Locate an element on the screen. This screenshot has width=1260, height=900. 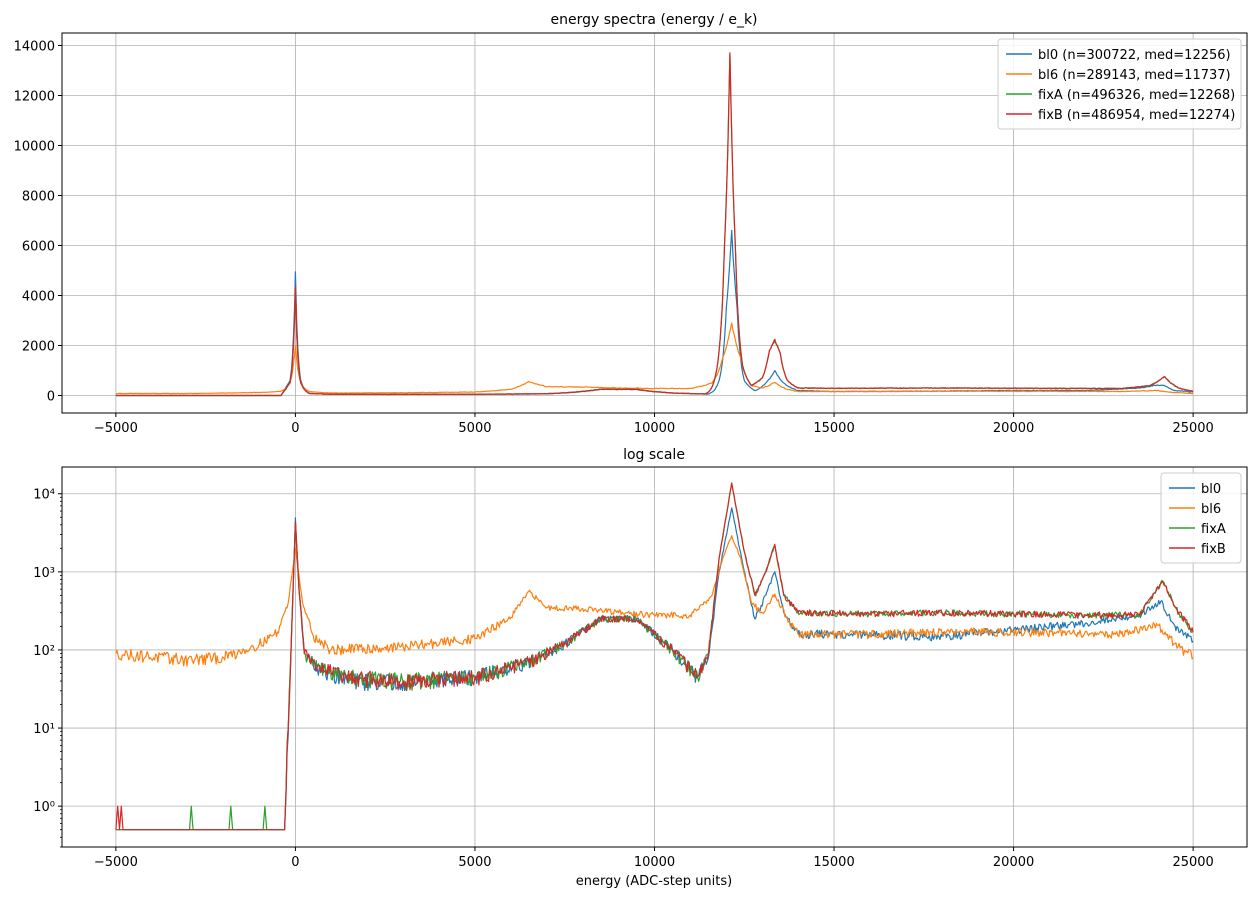
y-tick-label: 10³ is located at coordinates (44, 573).